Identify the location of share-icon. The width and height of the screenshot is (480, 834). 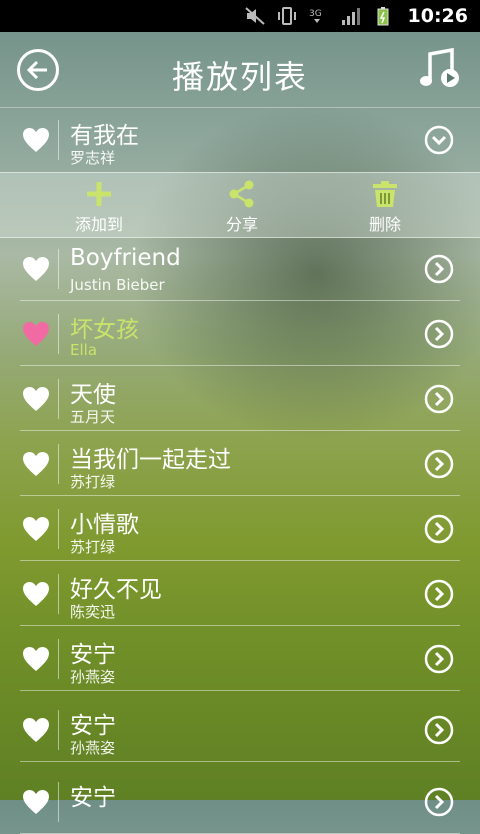
(242, 194).